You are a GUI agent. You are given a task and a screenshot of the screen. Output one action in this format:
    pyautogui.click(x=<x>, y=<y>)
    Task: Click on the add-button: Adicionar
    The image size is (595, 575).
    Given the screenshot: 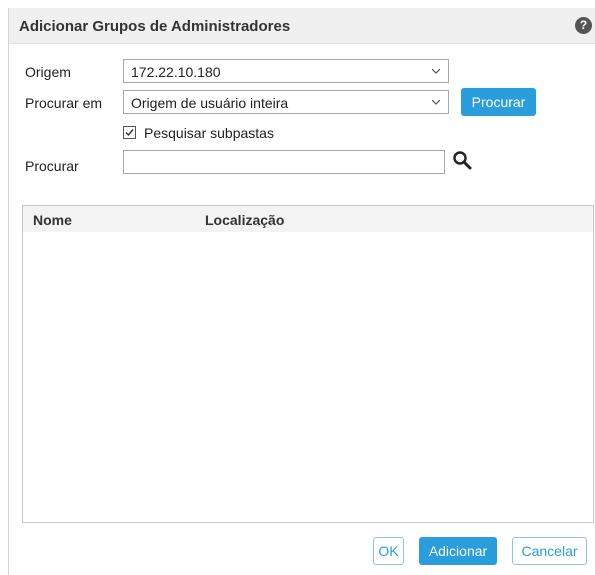 What is the action you would take?
    pyautogui.click(x=458, y=551)
    